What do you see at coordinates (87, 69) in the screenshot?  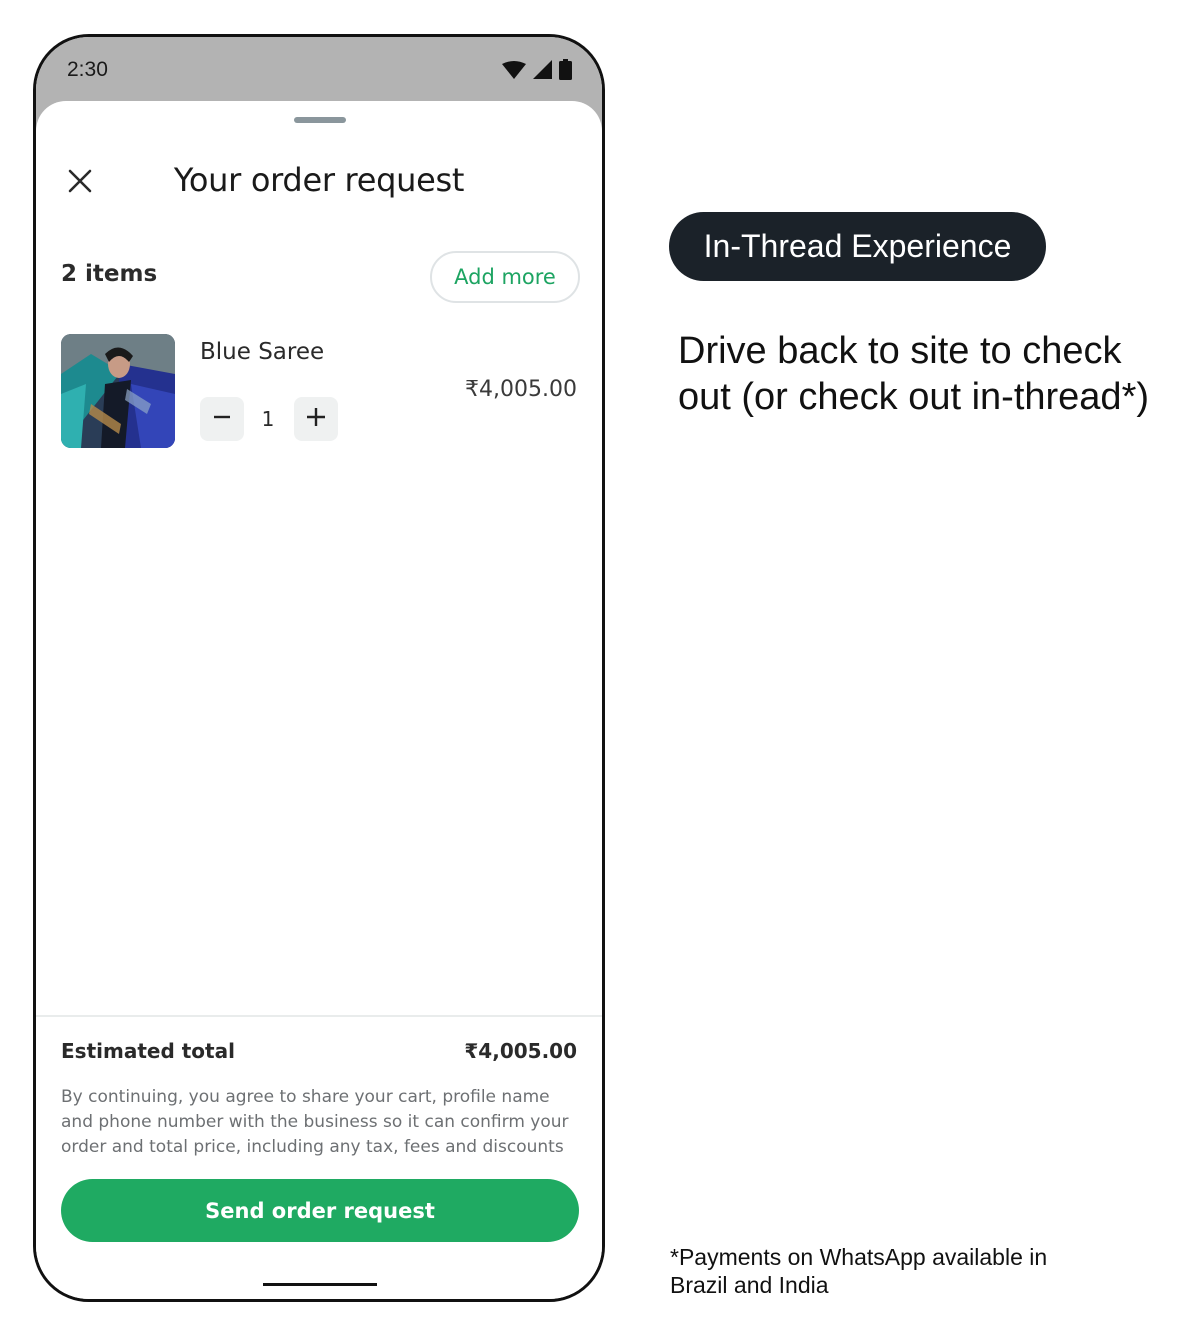 I see `status-time: 2:30` at bounding box center [87, 69].